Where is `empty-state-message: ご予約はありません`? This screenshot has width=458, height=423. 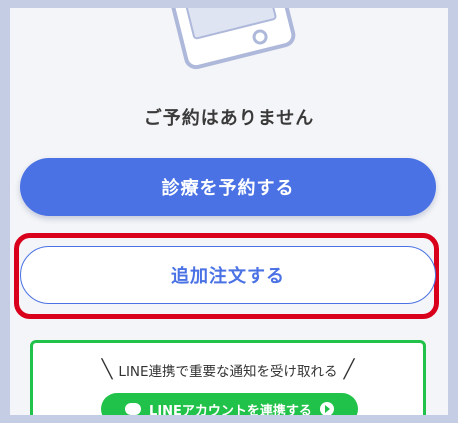 empty-state-message: ご予約はありません is located at coordinates (229, 118).